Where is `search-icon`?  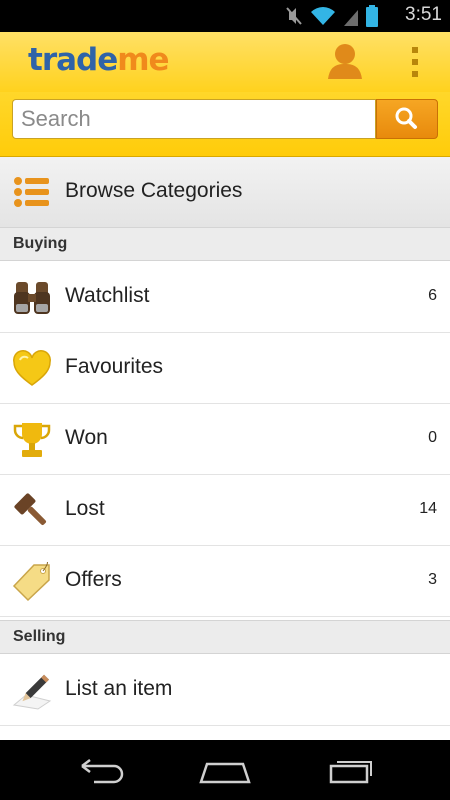
search-icon is located at coordinates (406, 118).